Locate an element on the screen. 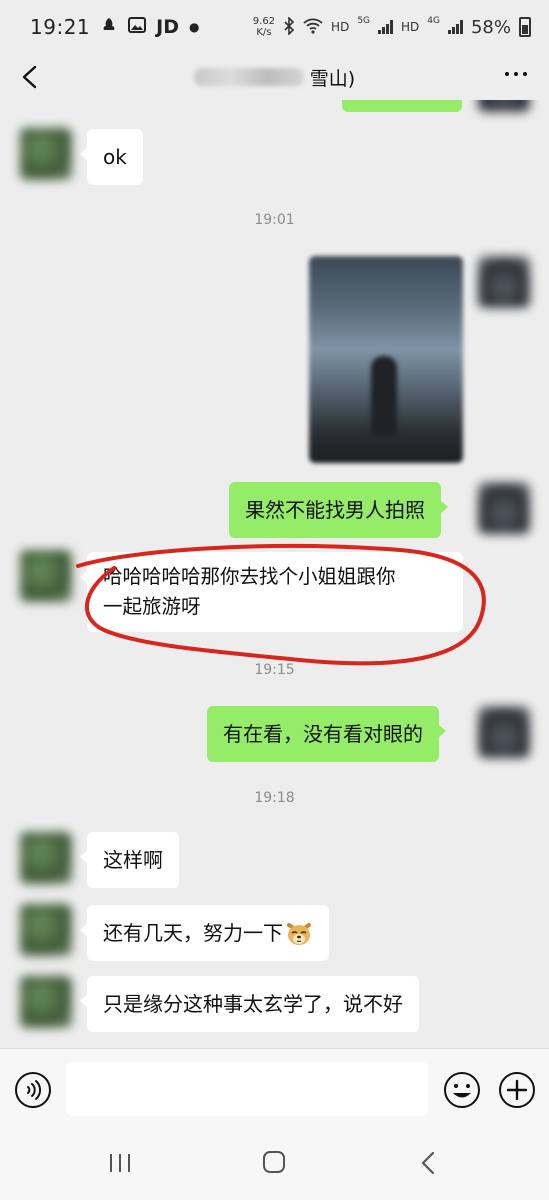 This screenshot has height=1200, width=549. message-text: 果然不能找男人拍照 is located at coordinates (335, 510).